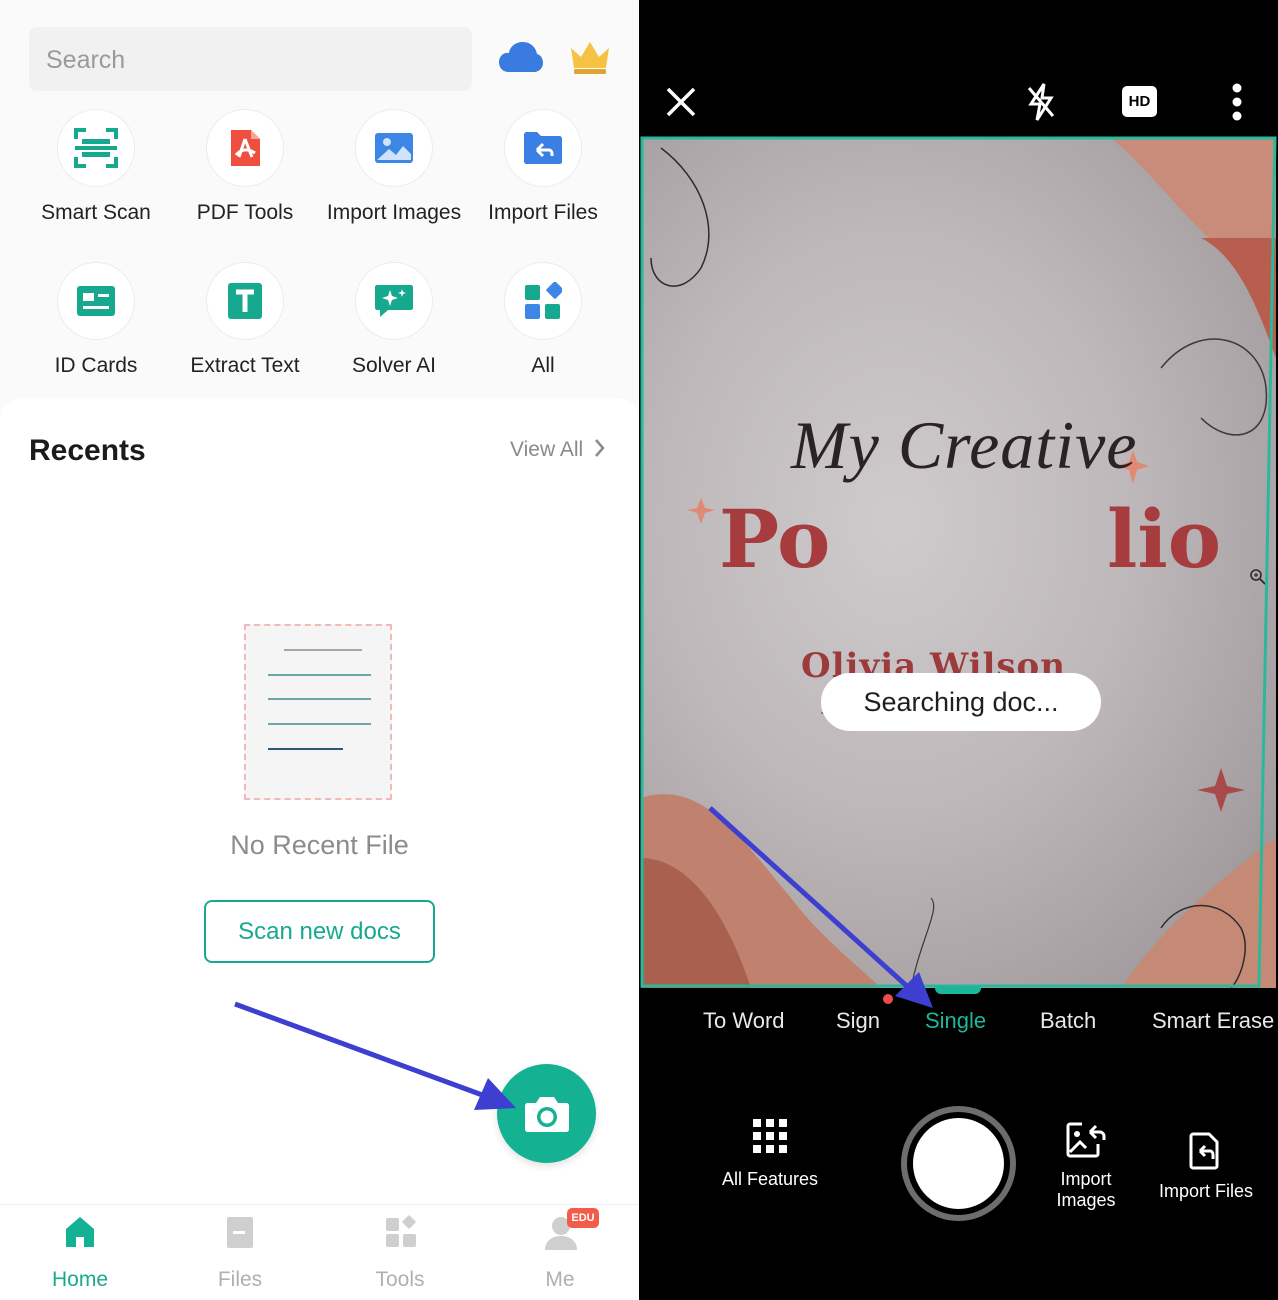 Image resolution: width=1278 pixels, height=1300 pixels. I want to click on home-icon, so click(80, 1234).